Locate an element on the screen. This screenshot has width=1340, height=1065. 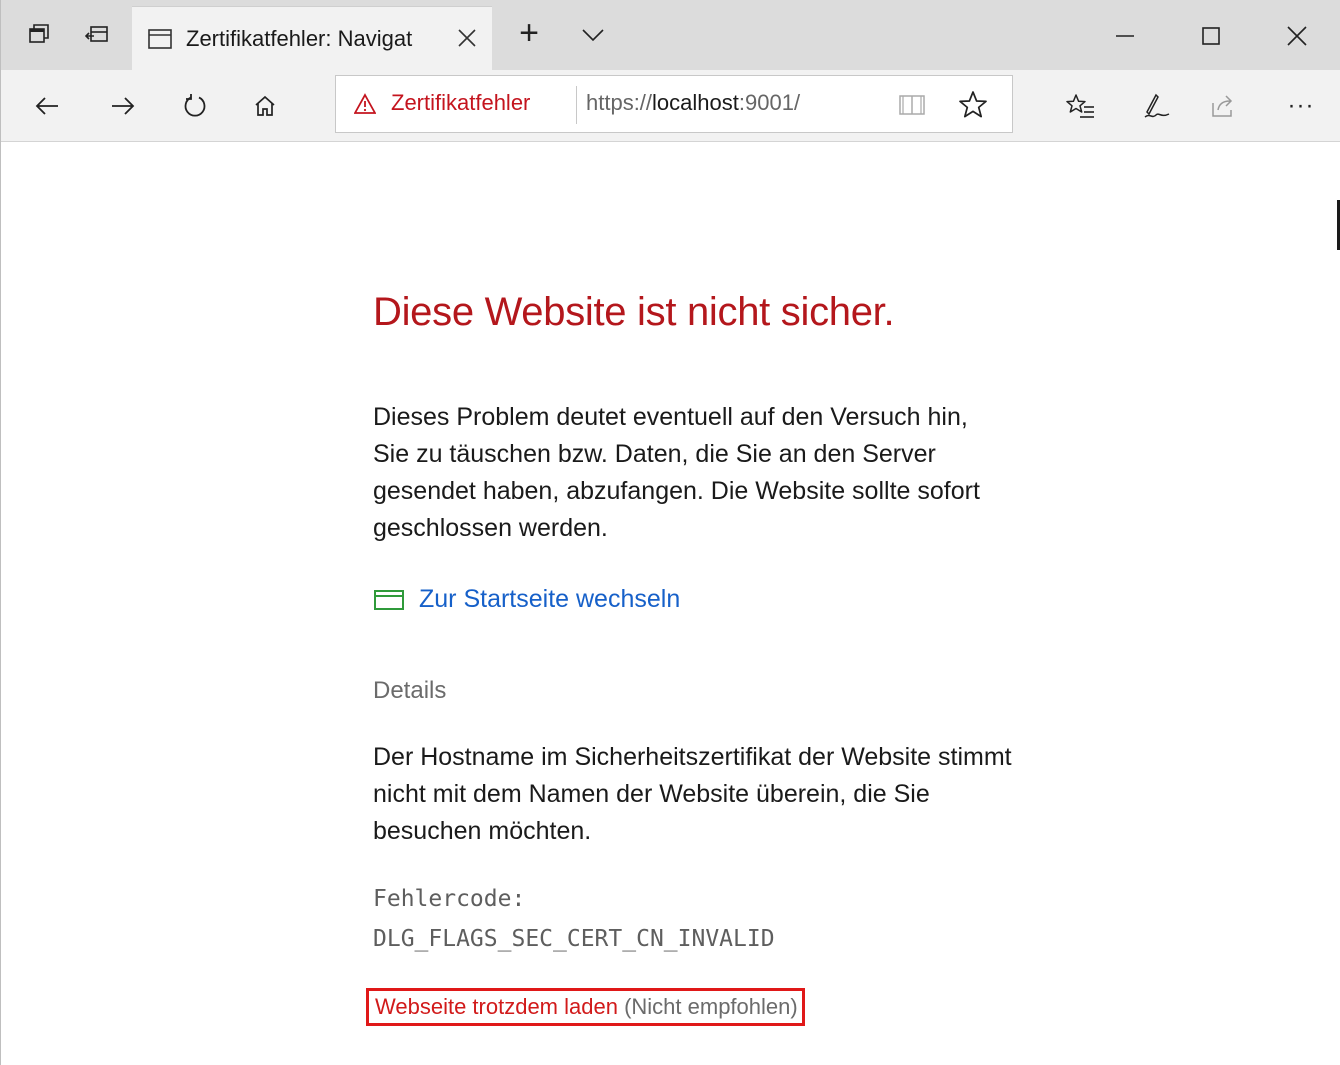
url-host: localhost is located at coordinates (695, 102).